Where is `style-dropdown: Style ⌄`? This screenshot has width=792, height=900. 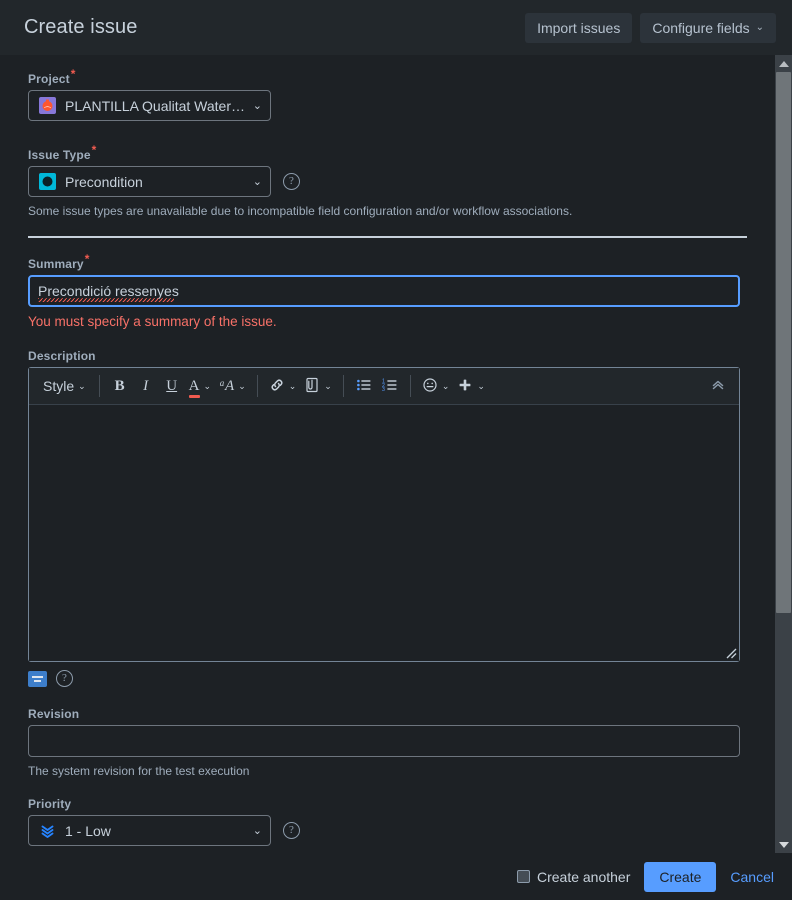
style-dropdown: Style ⌄ is located at coordinates (64, 386).